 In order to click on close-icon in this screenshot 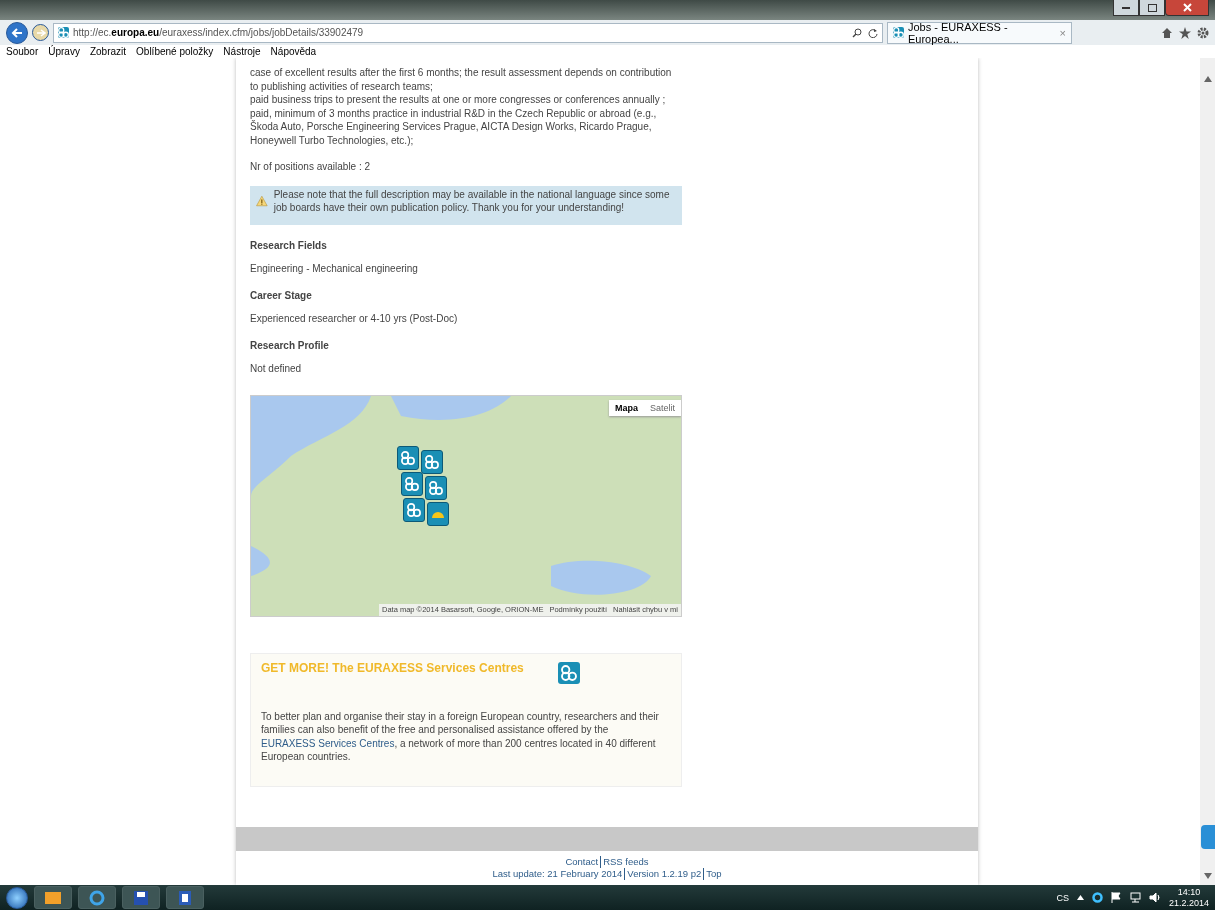, I will do `click(1187, 7)`.